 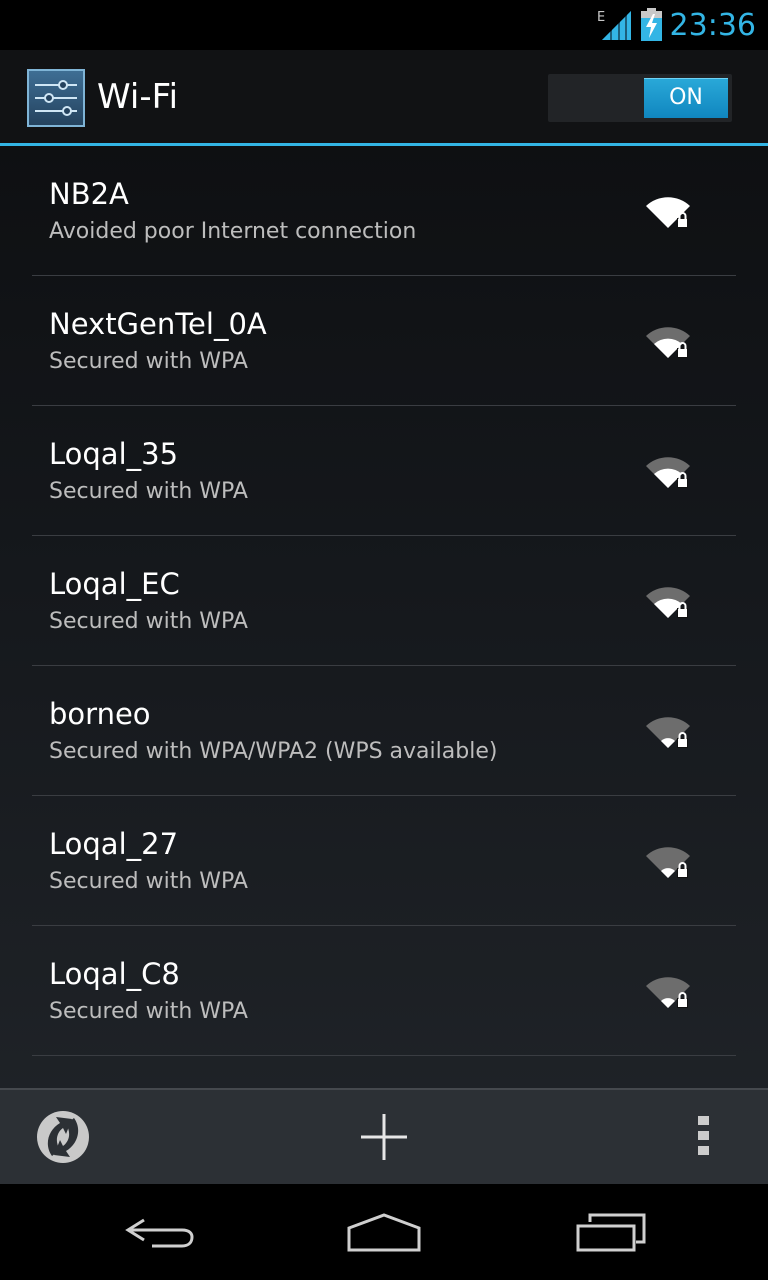 I want to click on network-summary: Secured with WPA/WPA2 (WPS available), so click(x=273, y=751).